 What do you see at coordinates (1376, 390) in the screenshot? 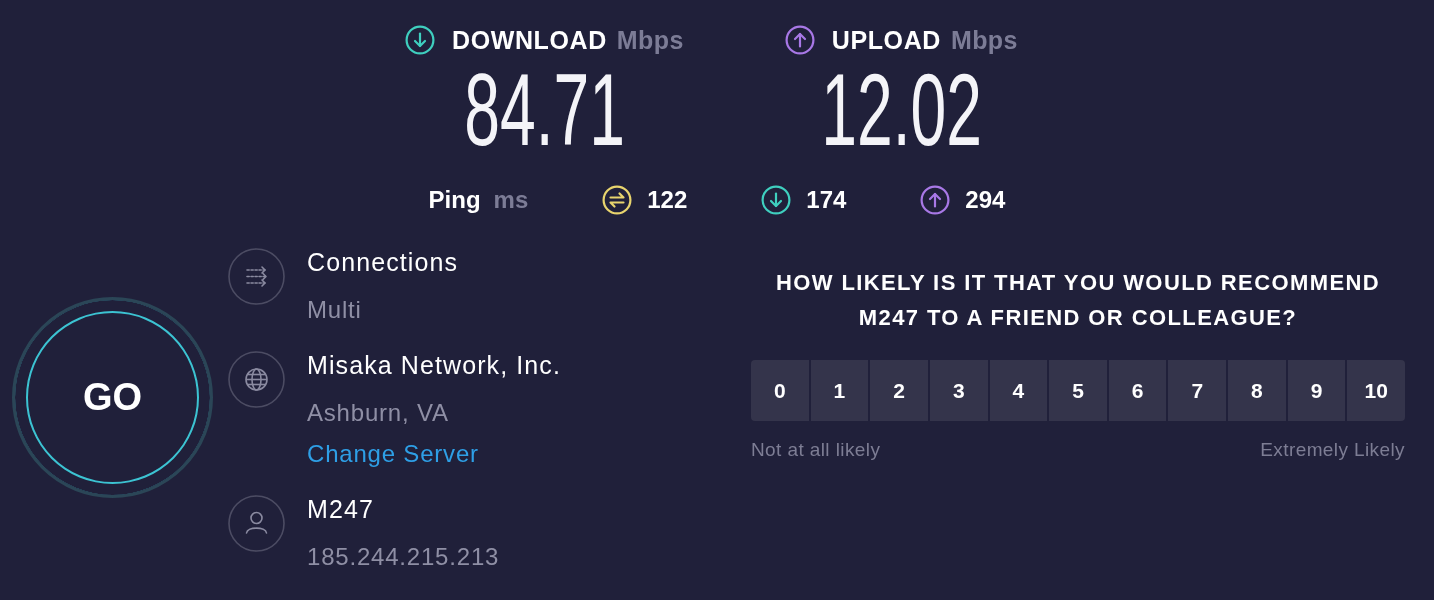
I see `rating-option: 10` at bounding box center [1376, 390].